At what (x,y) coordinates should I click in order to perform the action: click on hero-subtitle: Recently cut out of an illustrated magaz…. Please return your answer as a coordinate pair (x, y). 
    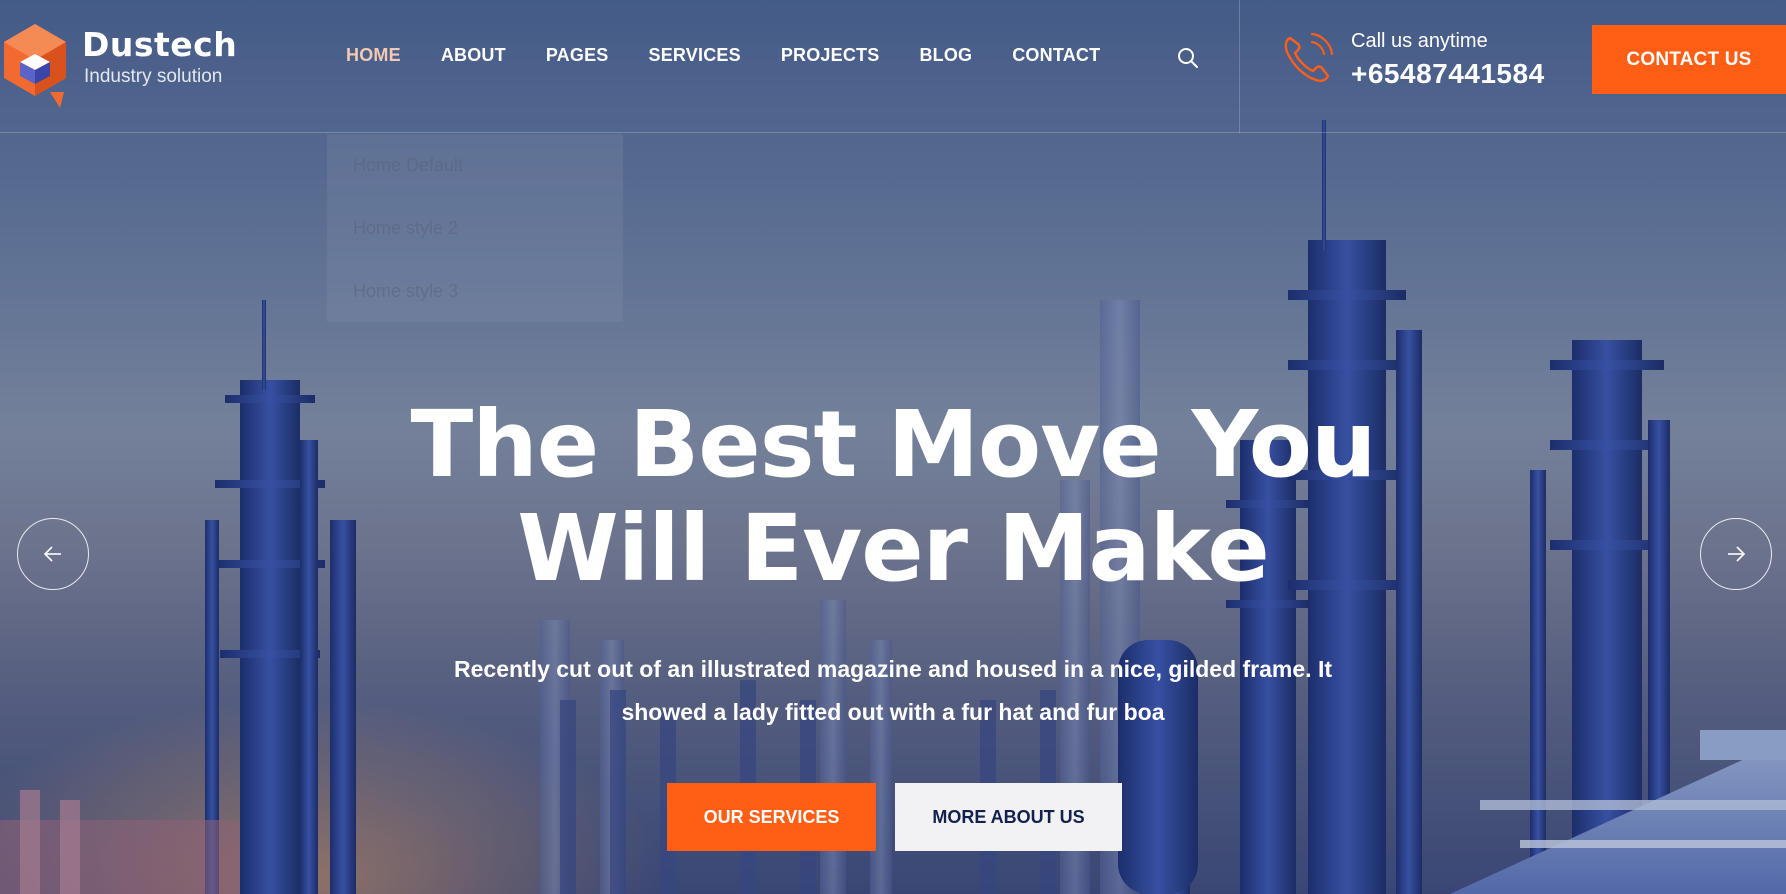
    Looking at the image, I should click on (893, 691).